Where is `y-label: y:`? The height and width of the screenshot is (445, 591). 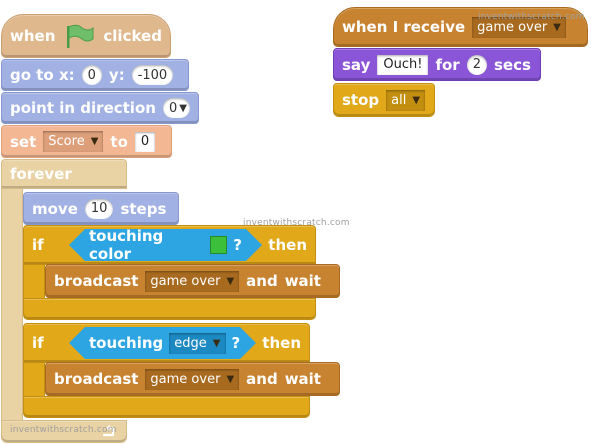 y-label: y: is located at coordinates (116, 75).